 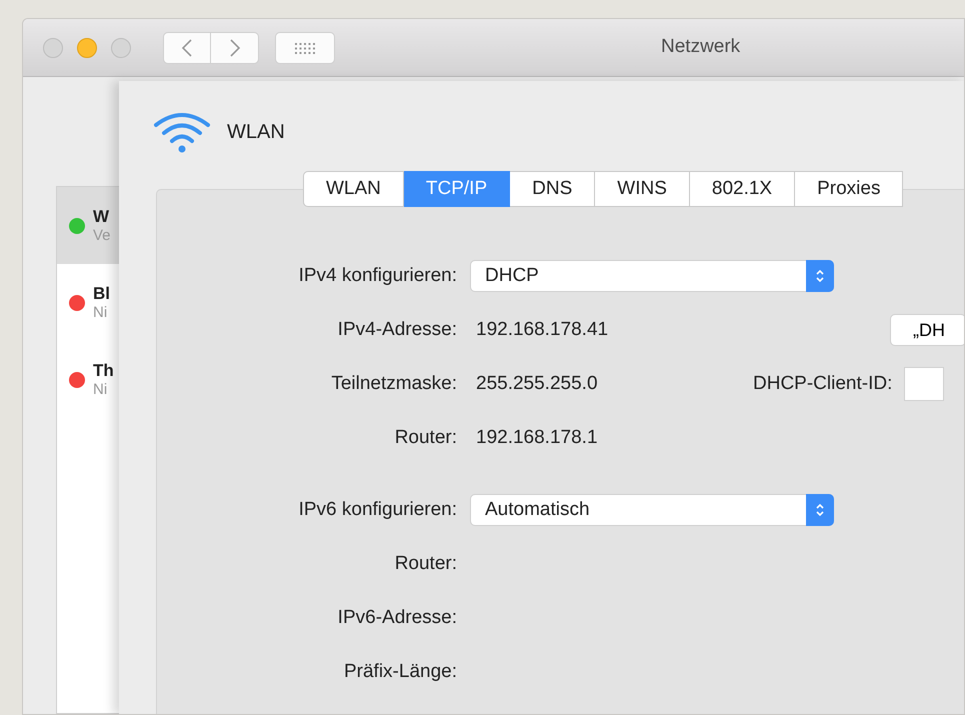 I want to click on minimize-button, so click(x=87, y=48).